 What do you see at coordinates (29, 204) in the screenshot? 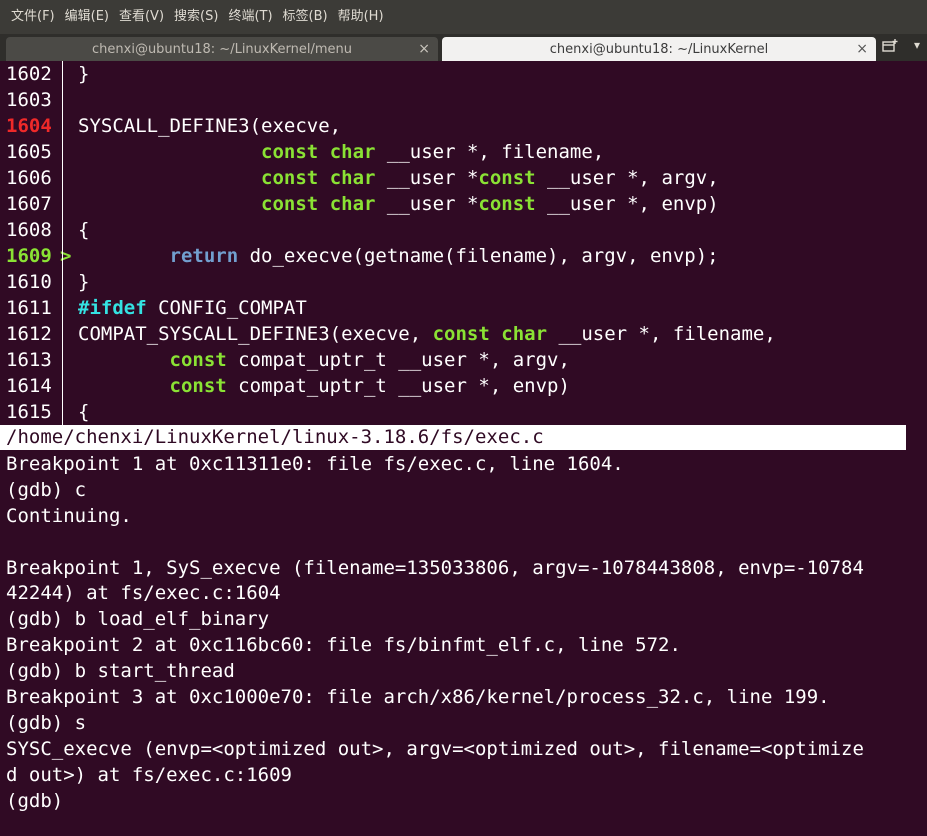
I see `line-number: 1607` at bounding box center [29, 204].